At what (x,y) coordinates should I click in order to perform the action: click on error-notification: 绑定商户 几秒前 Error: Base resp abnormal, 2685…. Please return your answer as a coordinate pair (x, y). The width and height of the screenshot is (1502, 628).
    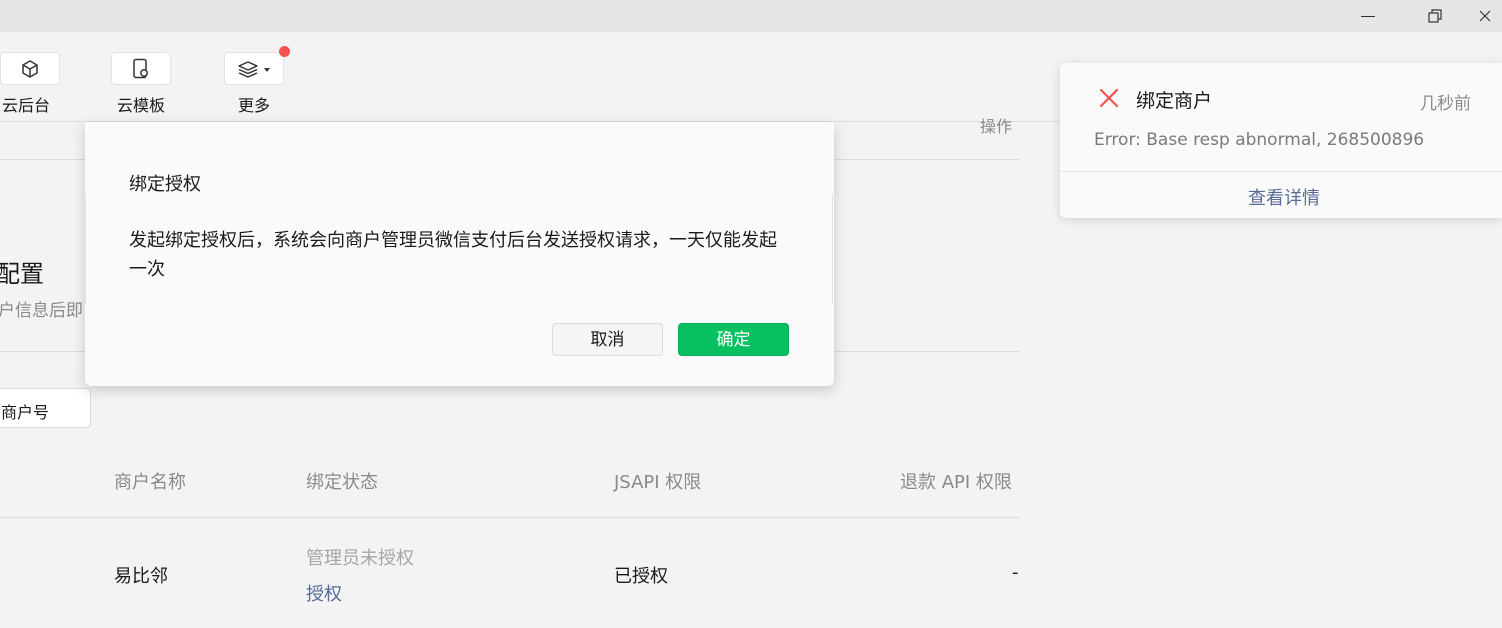
    Looking at the image, I should click on (1281, 140).